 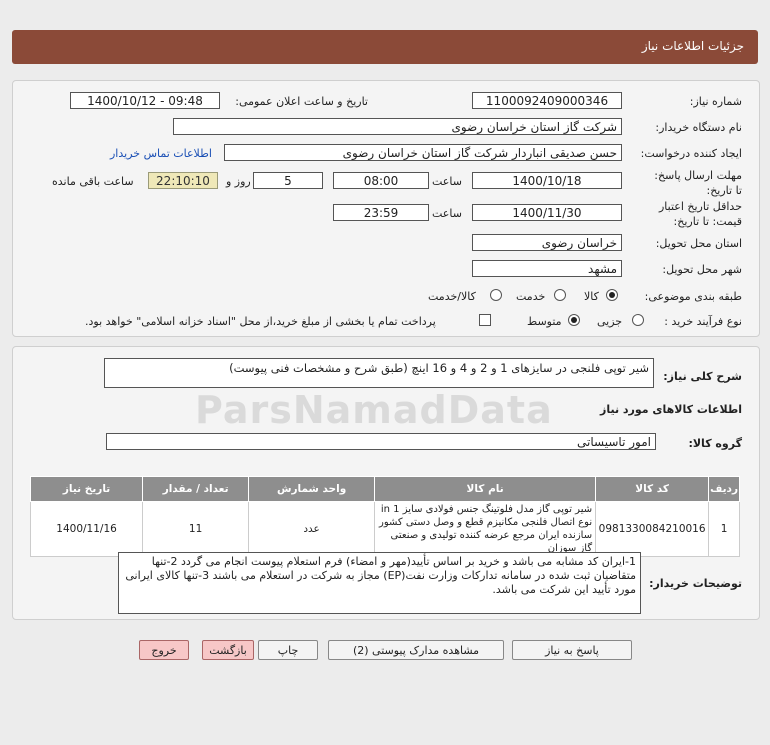 I want to click on deadline-time-field: 08:00, so click(x=381, y=180).